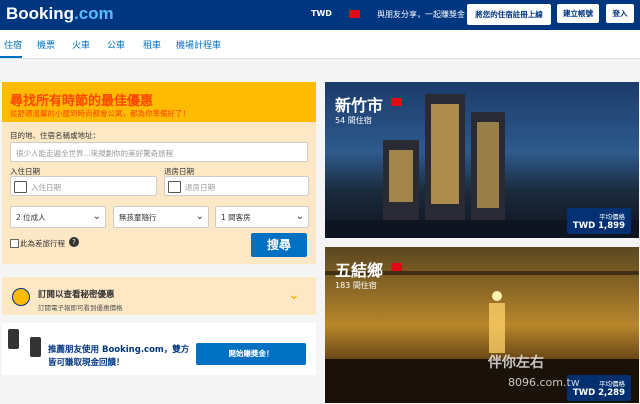  I want to click on booking-logo: Booking.com, so click(60, 14).